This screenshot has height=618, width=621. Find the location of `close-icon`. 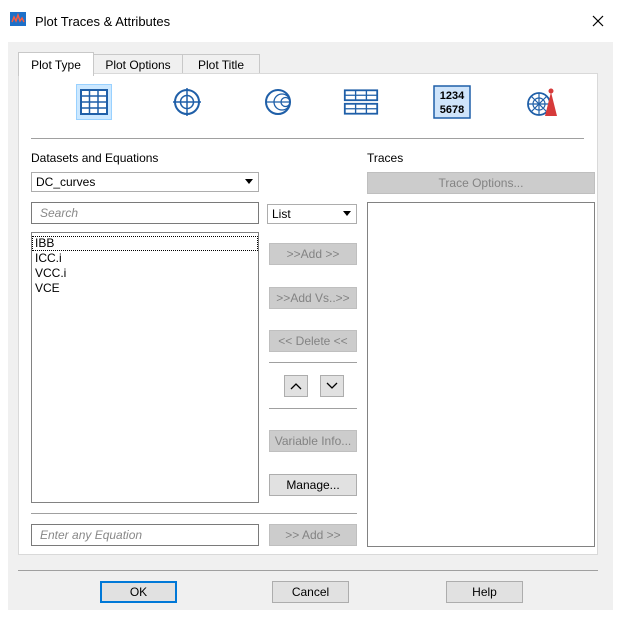

close-icon is located at coordinates (598, 21).